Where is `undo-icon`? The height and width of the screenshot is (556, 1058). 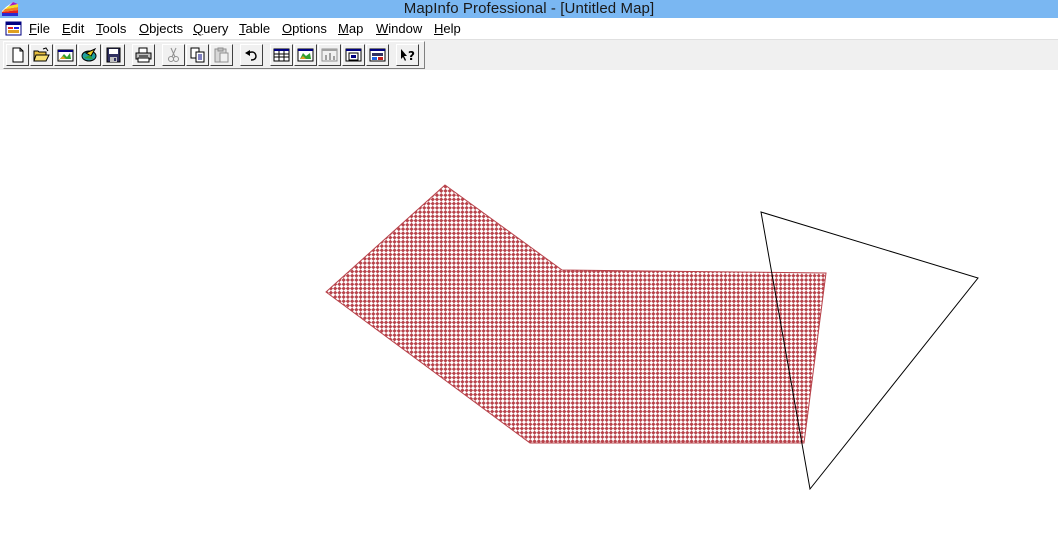
undo-icon is located at coordinates (251, 55).